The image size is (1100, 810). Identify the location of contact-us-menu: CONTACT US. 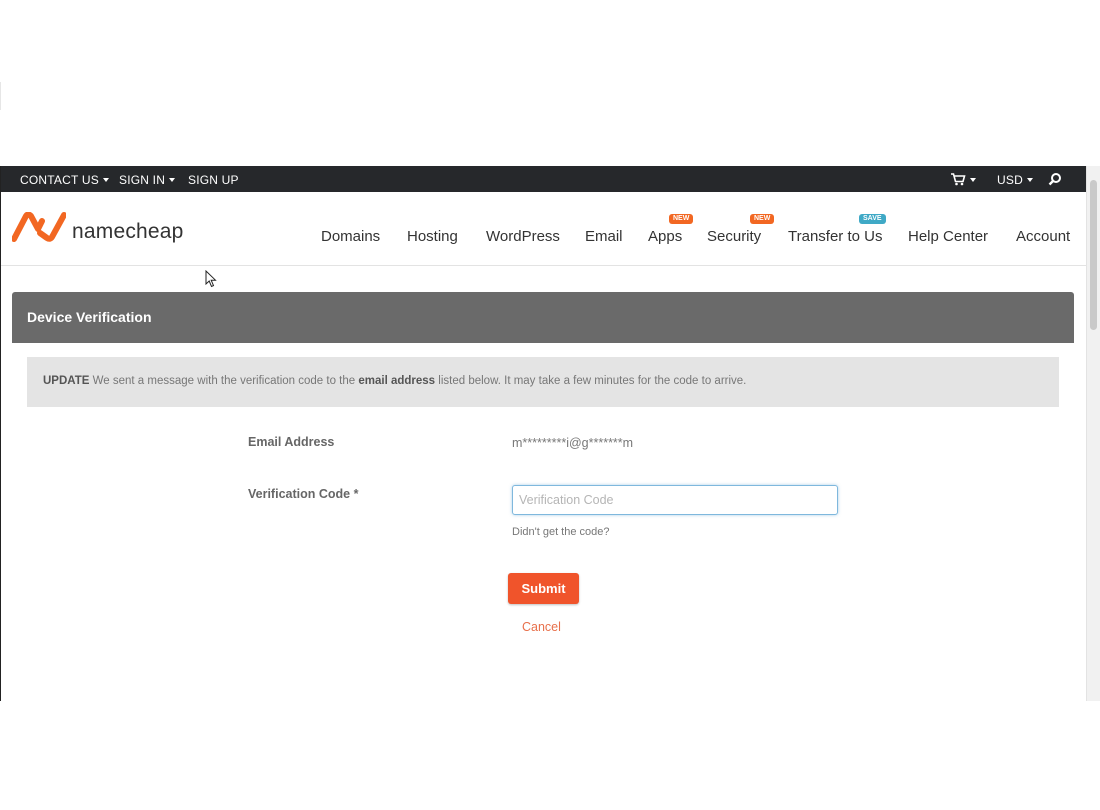
(64, 180).